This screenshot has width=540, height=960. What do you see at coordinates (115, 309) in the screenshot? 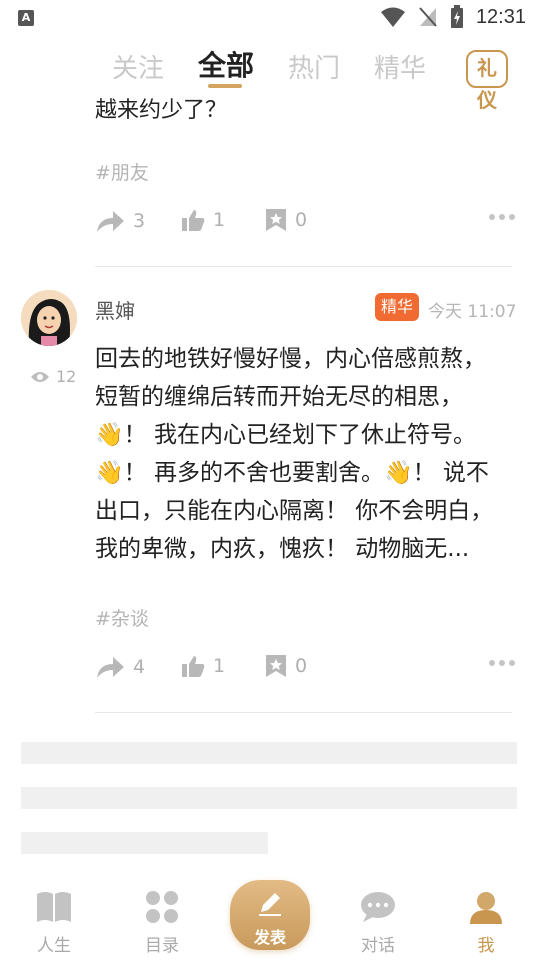
I see `author-name: 黑婶` at bounding box center [115, 309].